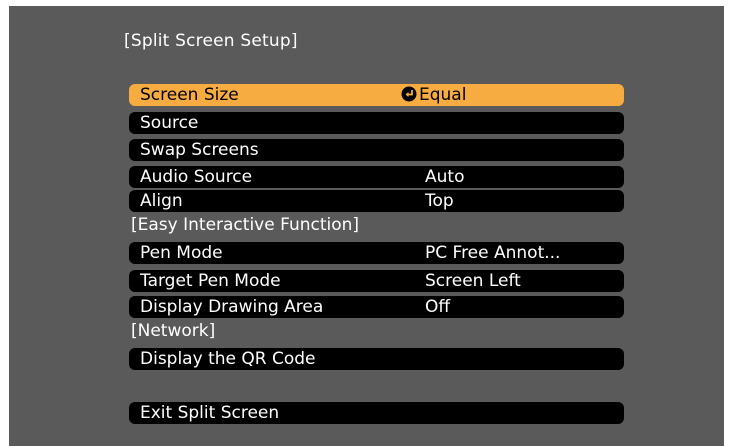 This screenshot has height=446, width=733. I want to click on menu-item-value: Screen Left, so click(473, 281).